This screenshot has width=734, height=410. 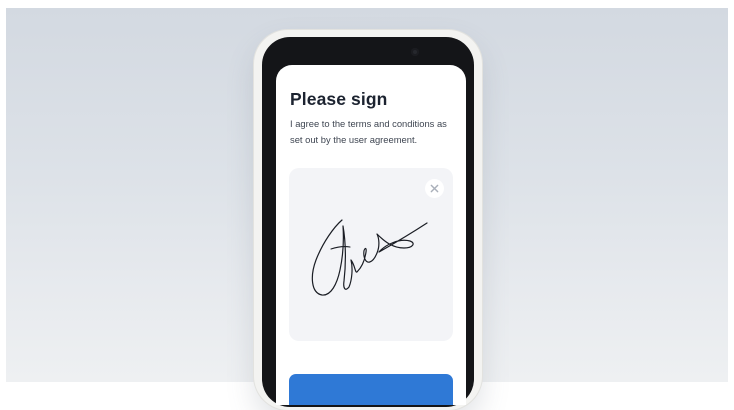 What do you see at coordinates (371, 254) in the screenshot?
I see `signature-pad` at bounding box center [371, 254].